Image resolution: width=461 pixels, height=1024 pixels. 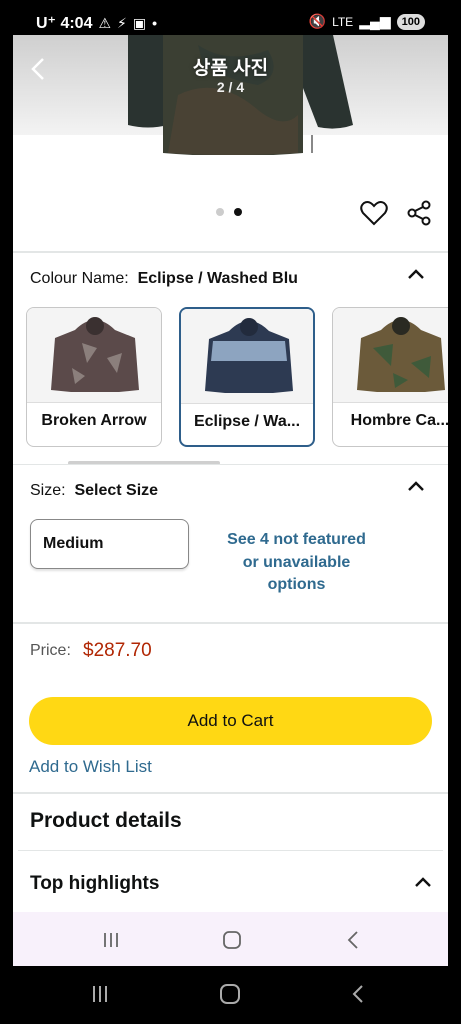 I want to click on price-label: Price:, so click(x=50, y=650).